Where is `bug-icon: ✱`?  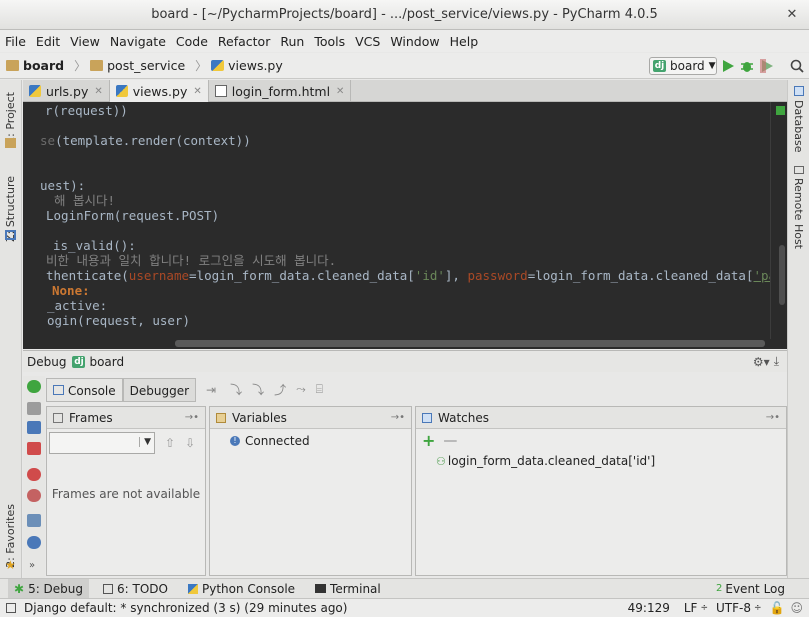 bug-icon: ✱ is located at coordinates (19, 588).